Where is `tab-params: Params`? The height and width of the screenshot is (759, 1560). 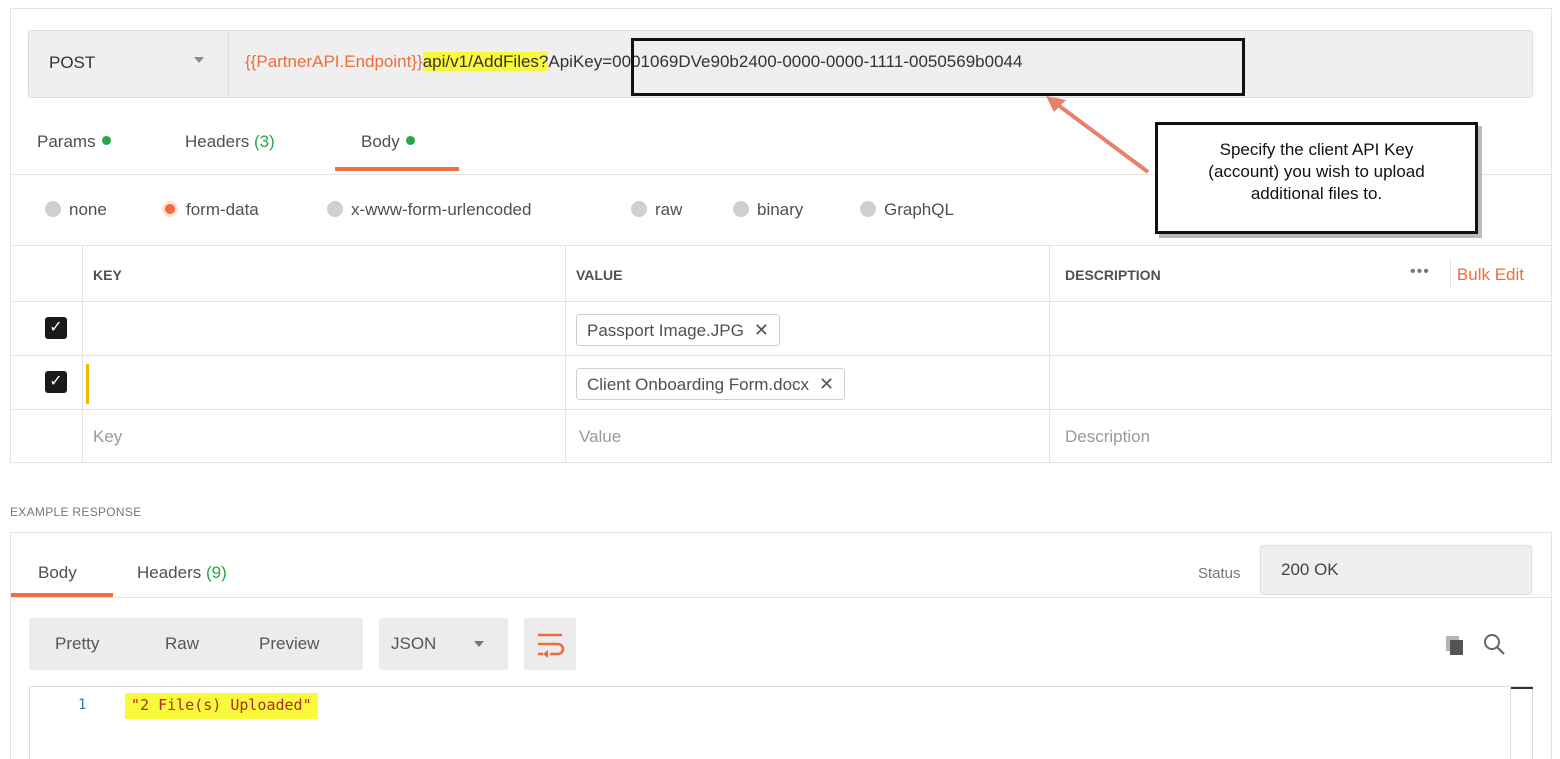 tab-params: Params is located at coordinates (74, 142).